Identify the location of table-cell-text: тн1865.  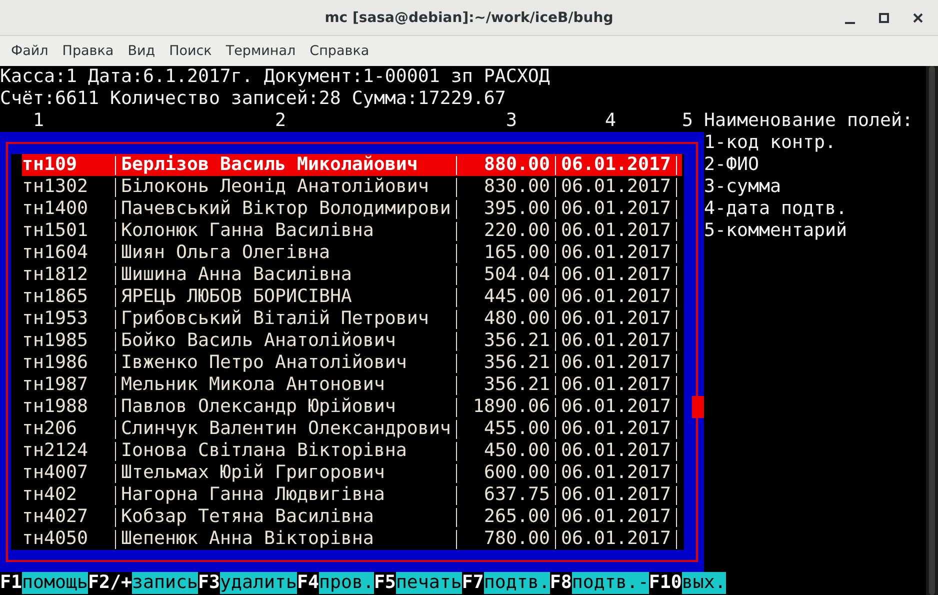
(55, 297).